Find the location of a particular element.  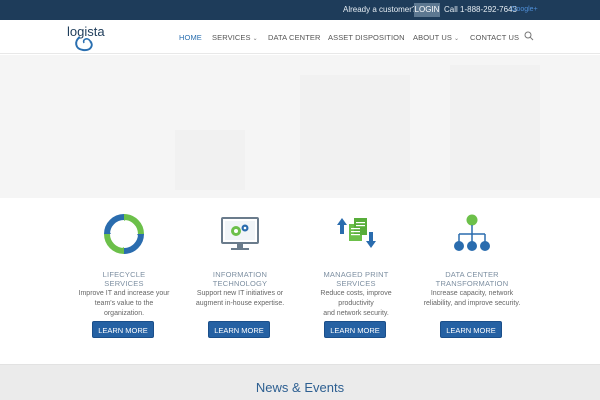

service-title: LIFECYCLE SERVICES is located at coordinates (124, 279).